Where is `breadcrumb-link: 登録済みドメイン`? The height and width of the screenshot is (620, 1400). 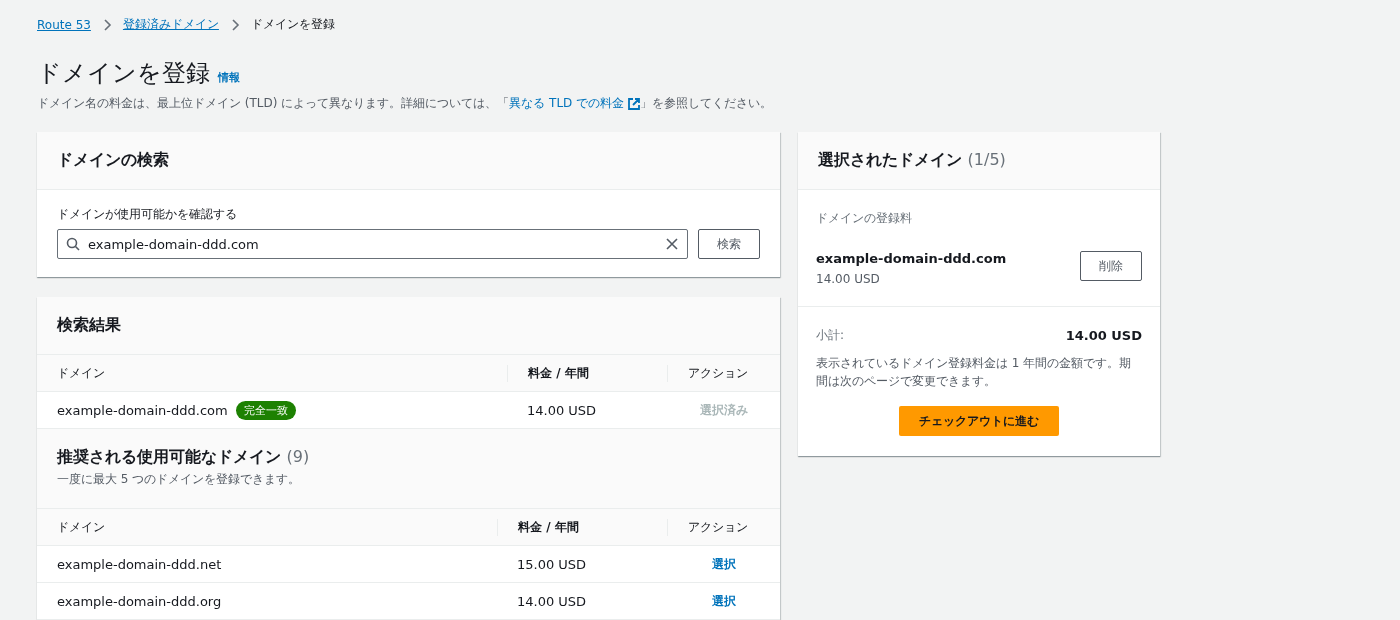
breadcrumb-link: 登録済みドメイン is located at coordinates (170, 24).